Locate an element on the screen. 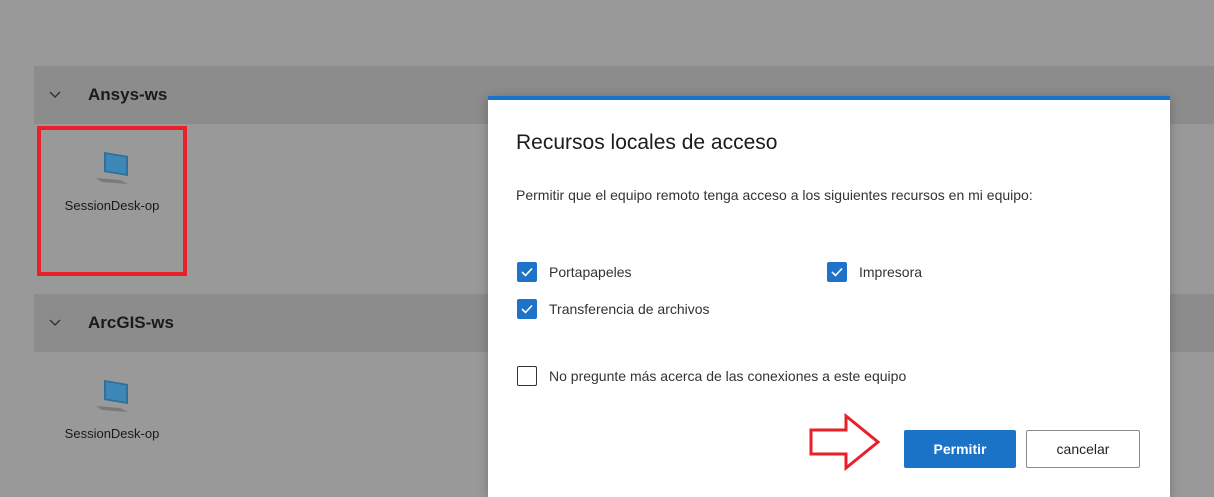 This screenshot has width=1214, height=497. dont-ask-checkbox is located at coordinates (527, 376).